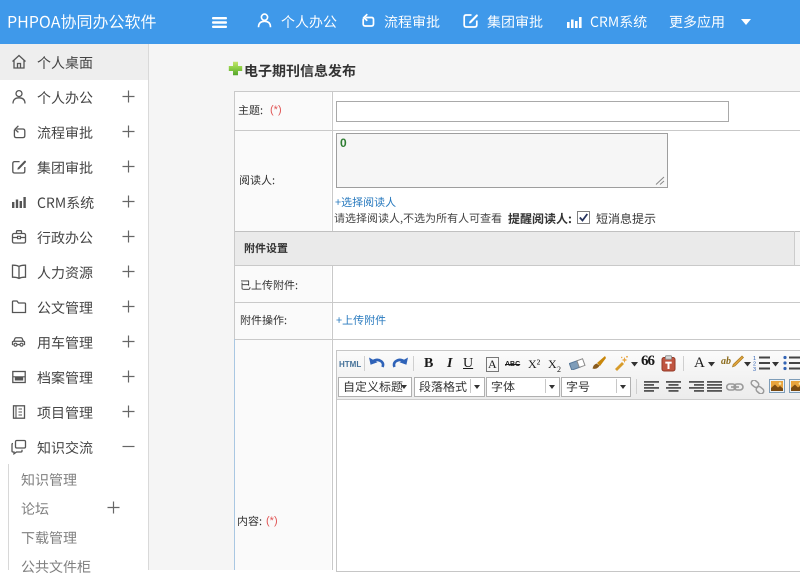 The width and height of the screenshot is (800, 577). Describe the element at coordinates (754, 369) in the screenshot. I see `svg-text: 3` at that location.